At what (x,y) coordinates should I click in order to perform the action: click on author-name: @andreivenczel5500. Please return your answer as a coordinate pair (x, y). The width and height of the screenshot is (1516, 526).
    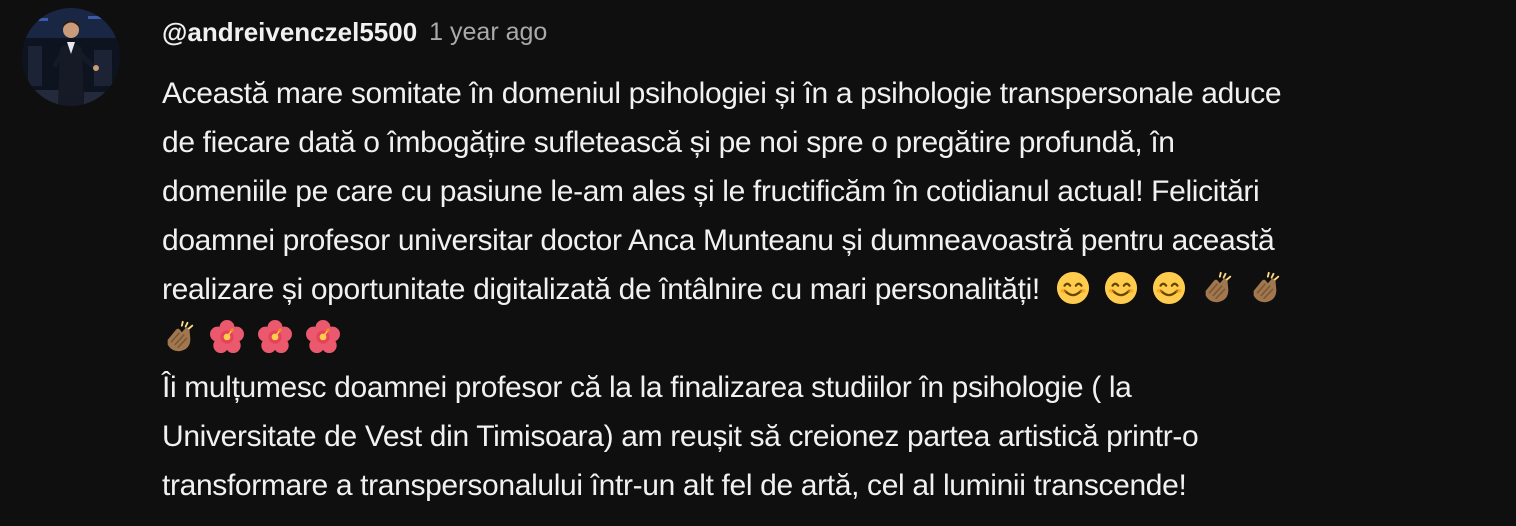
    Looking at the image, I should click on (289, 32).